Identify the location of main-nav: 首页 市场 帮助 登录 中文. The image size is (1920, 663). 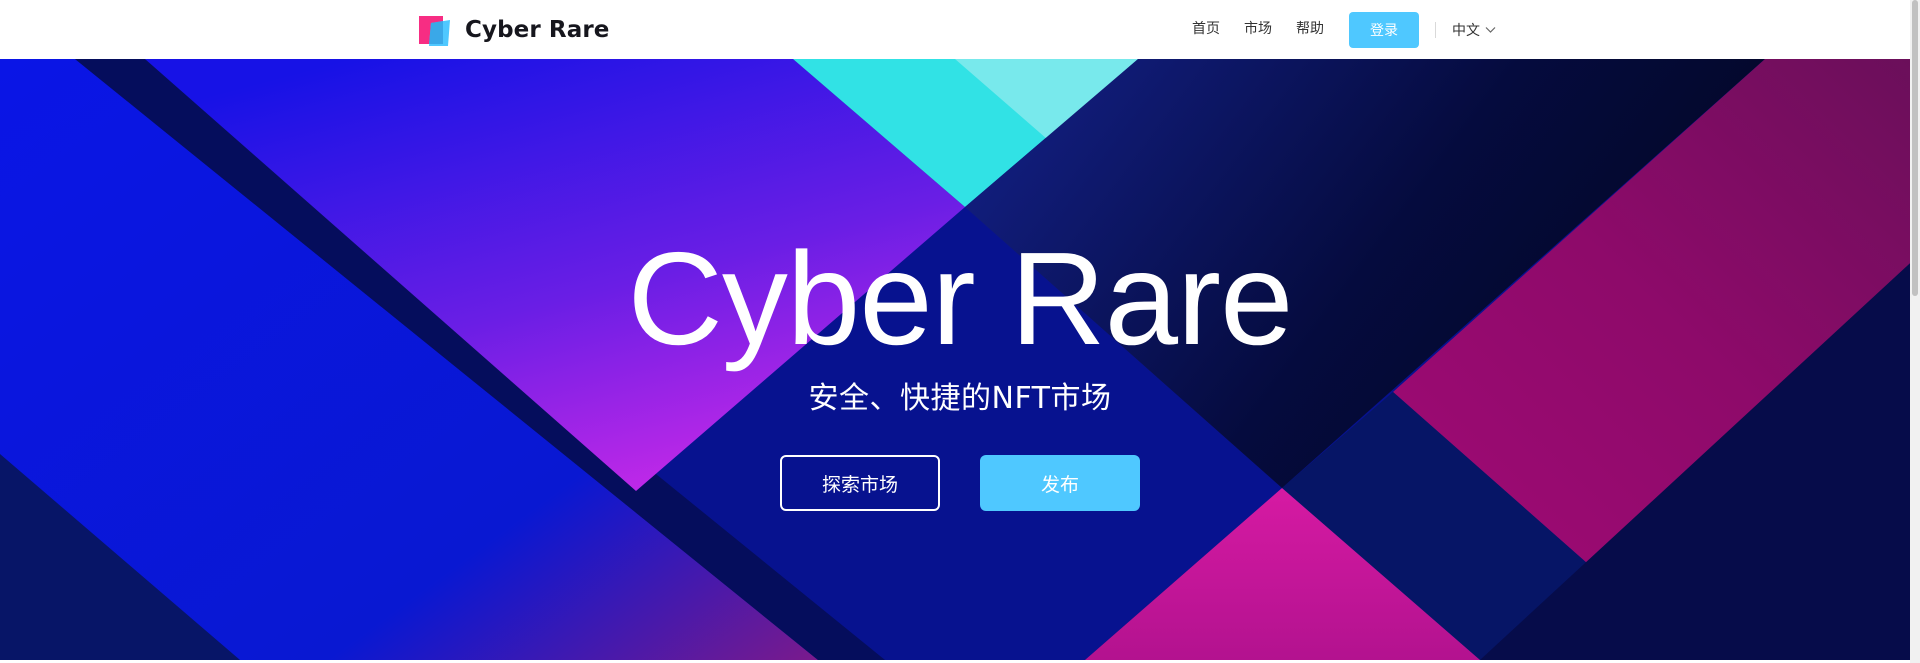
(1344, 29).